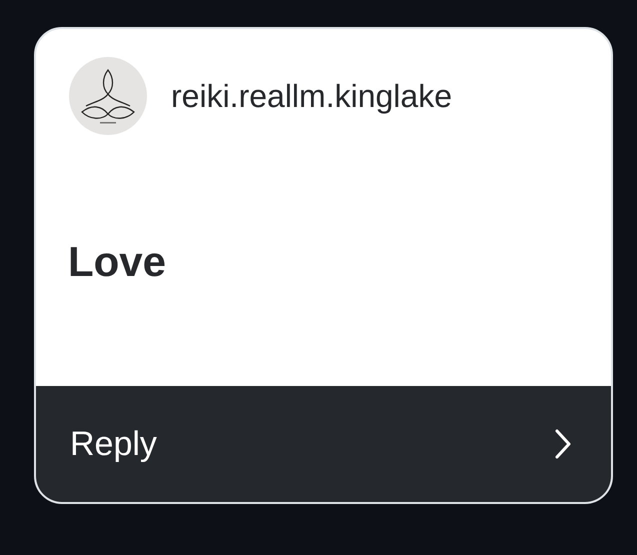 This screenshot has height=555, width=637. What do you see at coordinates (108, 96) in the screenshot?
I see `avatar-logo-icon` at bounding box center [108, 96].